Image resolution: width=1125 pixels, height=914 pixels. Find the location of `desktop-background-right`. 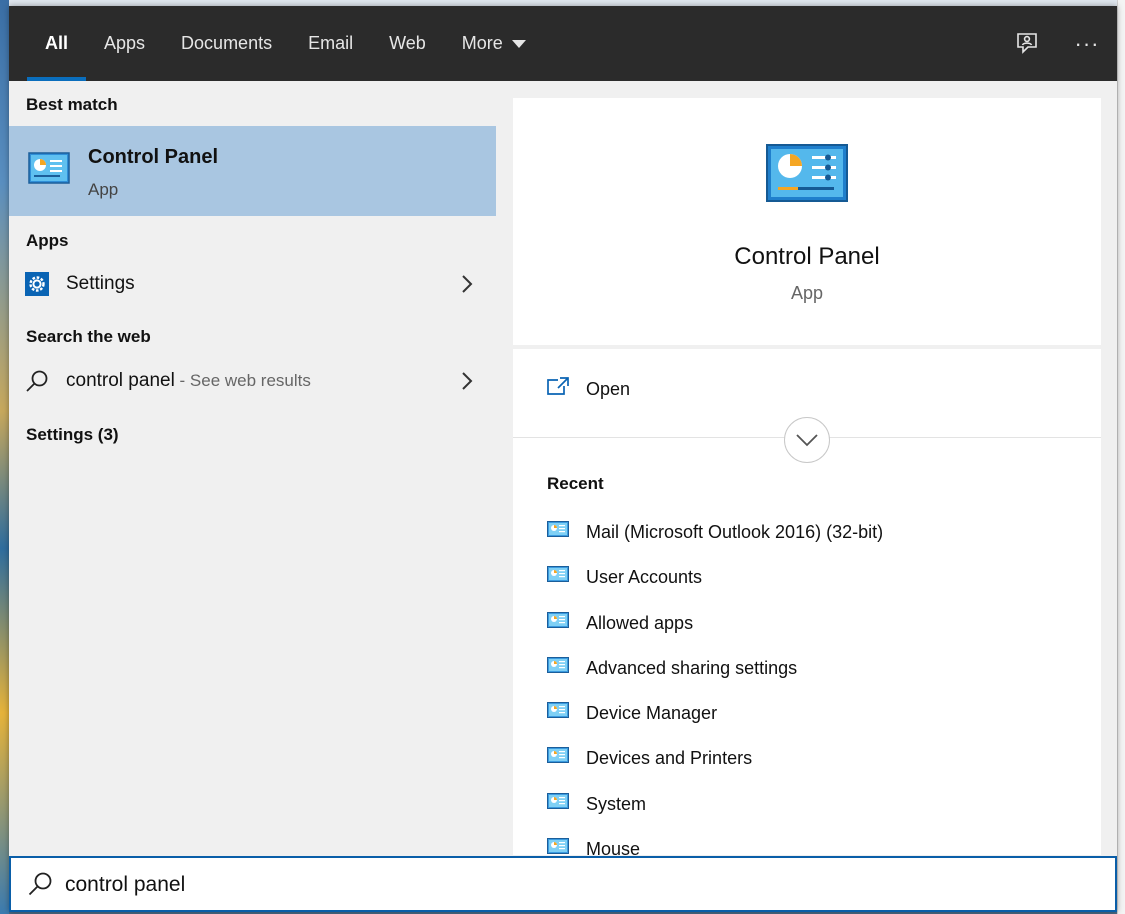

desktop-background-right is located at coordinates (1121, 457).